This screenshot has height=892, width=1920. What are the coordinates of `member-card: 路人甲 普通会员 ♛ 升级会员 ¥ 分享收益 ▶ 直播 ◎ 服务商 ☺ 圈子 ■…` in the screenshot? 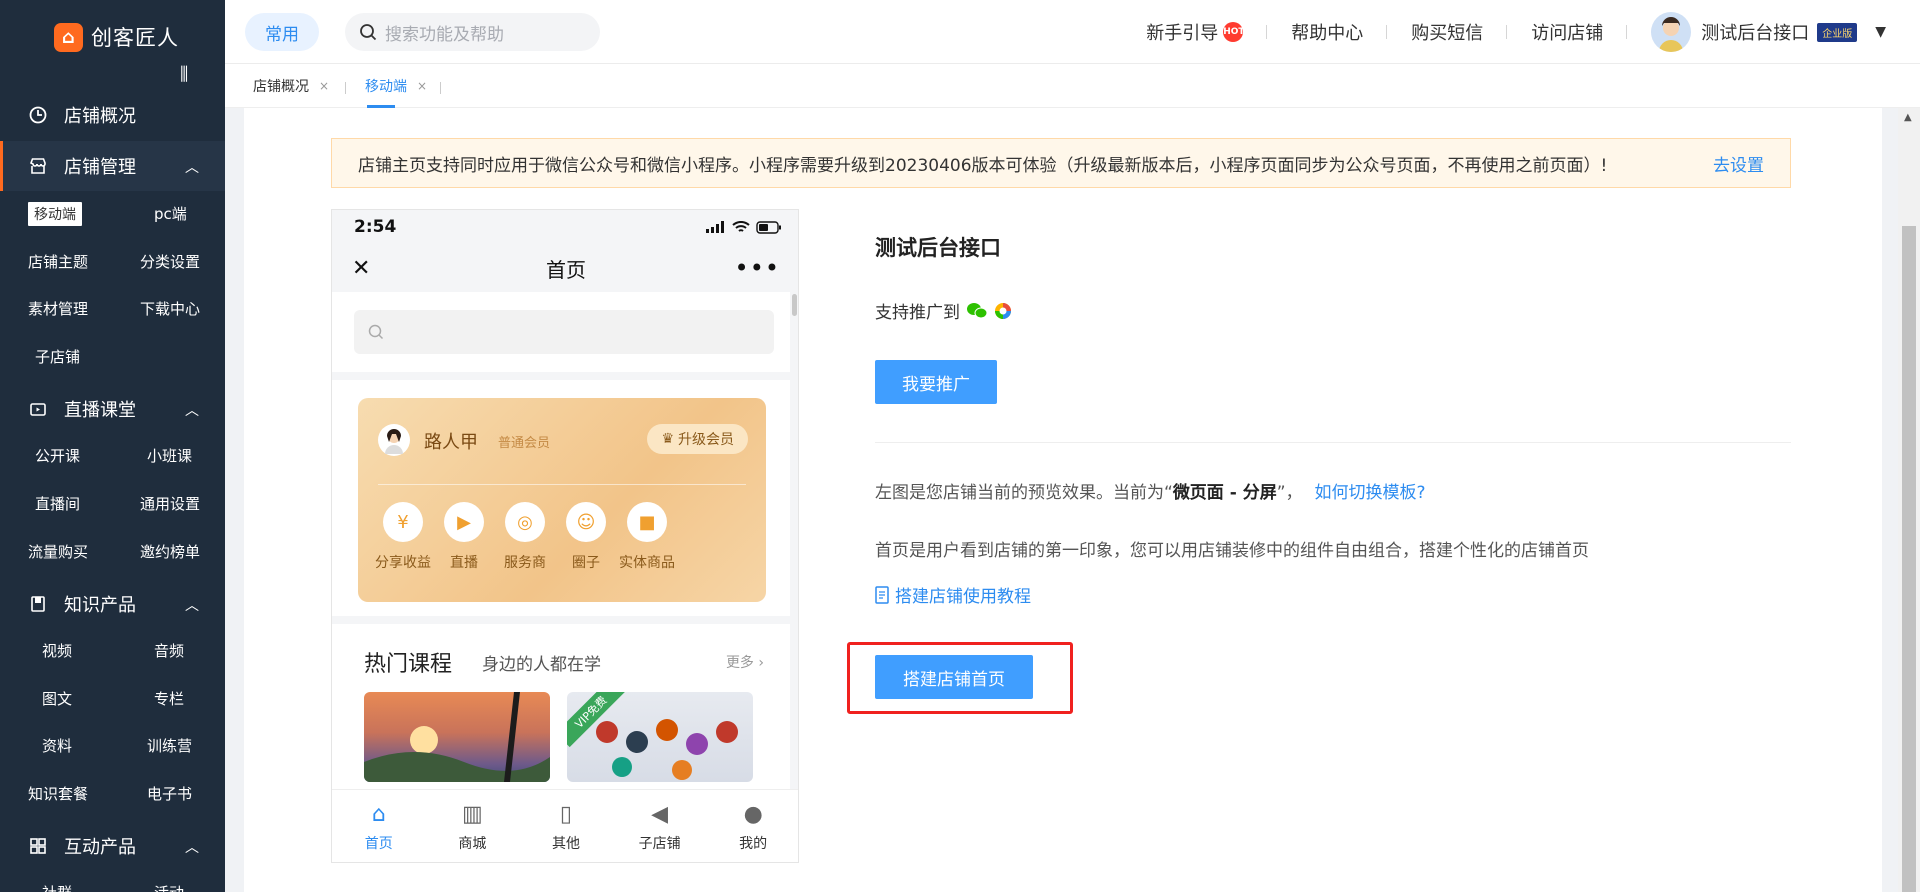 It's located at (562, 500).